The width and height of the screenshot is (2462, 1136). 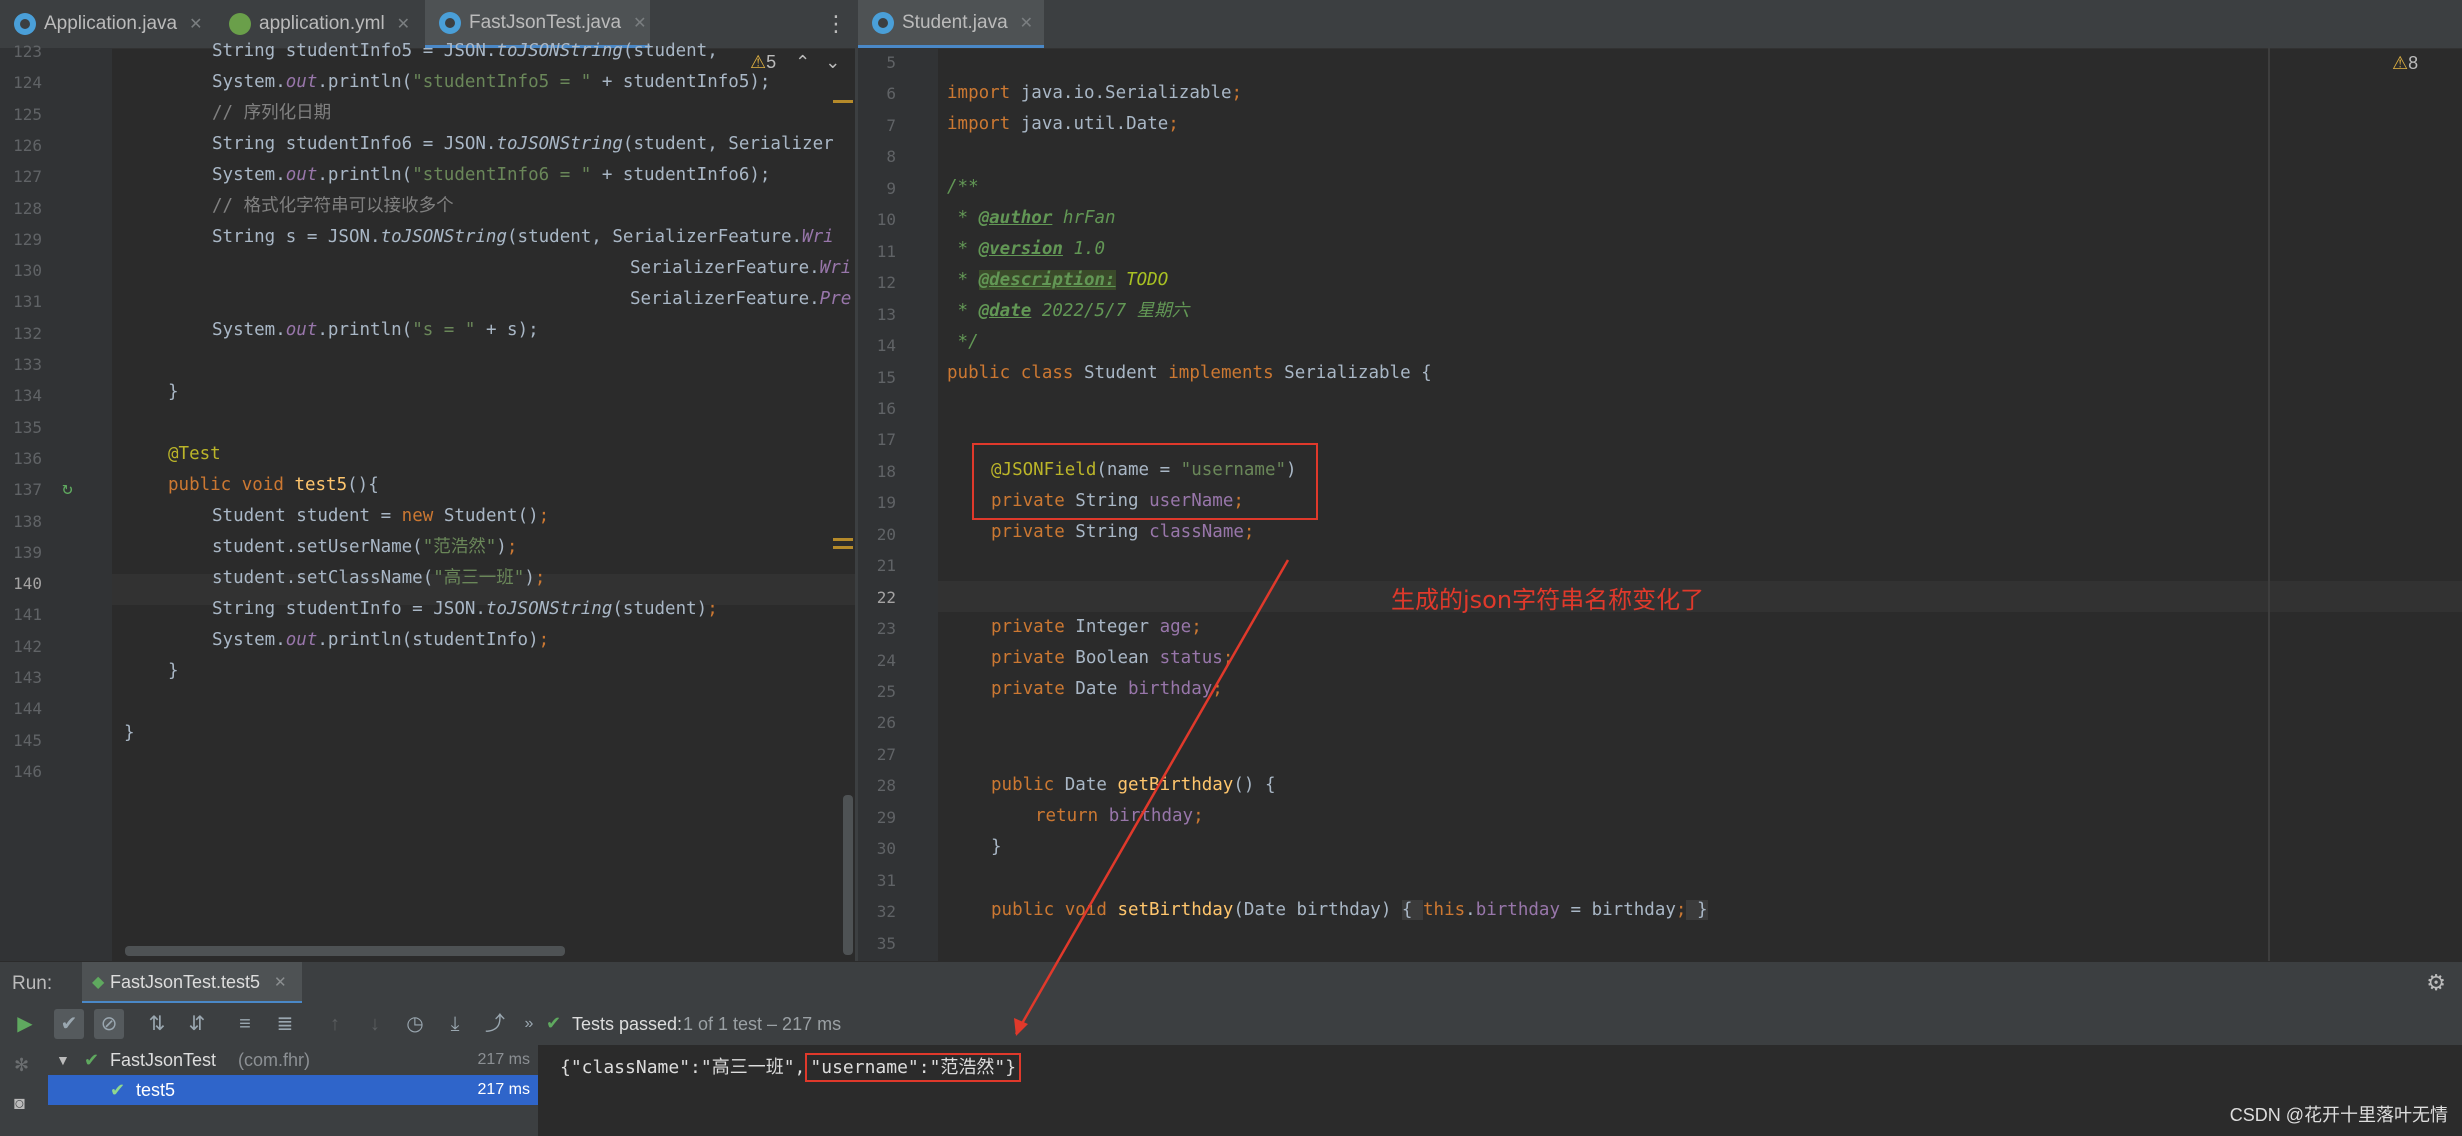 What do you see at coordinates (1021, 1027) in the screenshot?
I see `arrow-head` at bounding box center [1021, 1027].